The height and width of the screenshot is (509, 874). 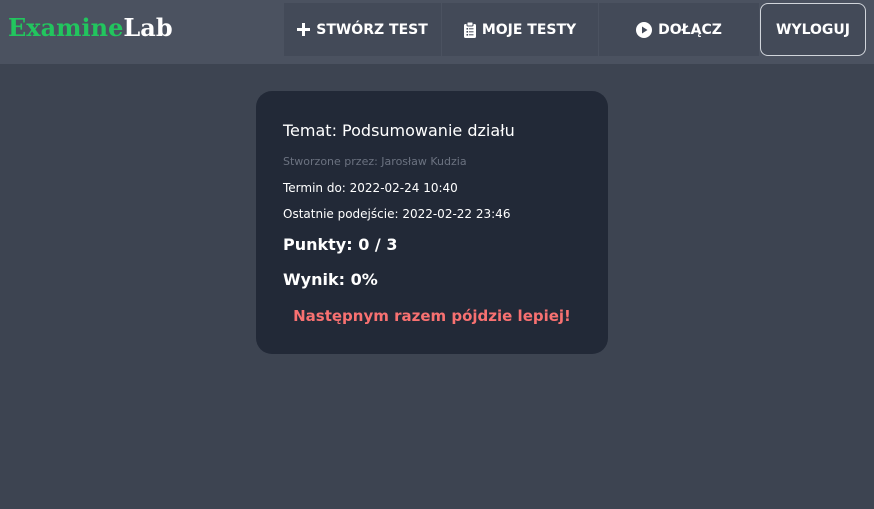 I want to click on logout-label: WYLOGUJ, so click(x=813, y=29).